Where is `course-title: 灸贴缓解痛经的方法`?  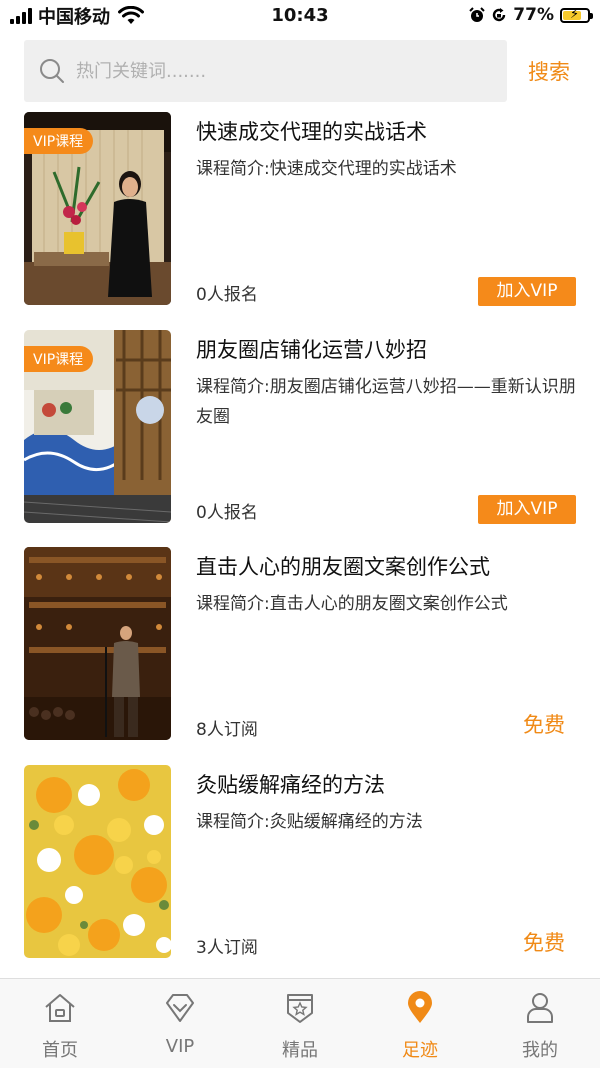
course-title: 灸贴缓解痛经的方法 is located at coordinates (290, 784).